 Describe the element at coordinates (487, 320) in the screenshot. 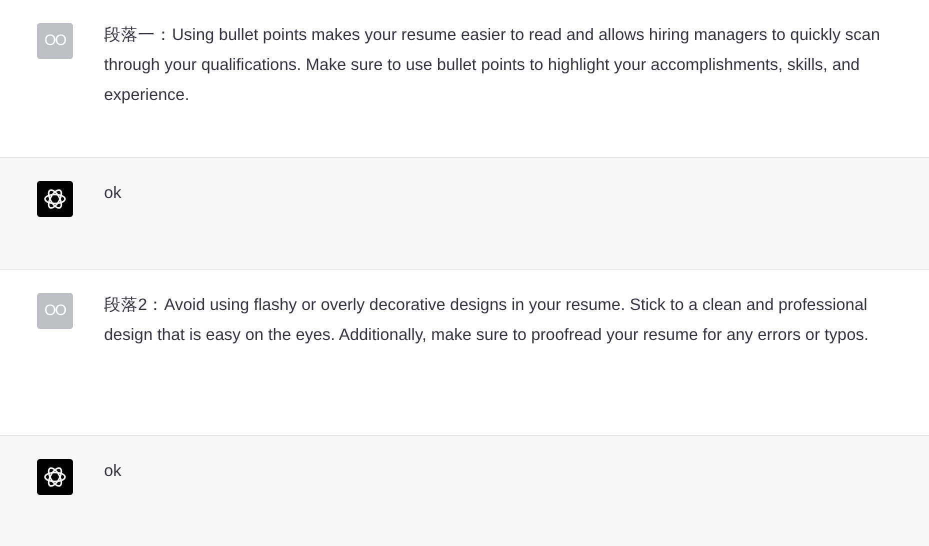

I see `message-text: 段落2：Avoid using flashy or overly decorative designs in your resume. Stick to a clean and professional design that is easy on the eyes. Additionally, make sure to proofread your resume for any errors or typos.` at that location.